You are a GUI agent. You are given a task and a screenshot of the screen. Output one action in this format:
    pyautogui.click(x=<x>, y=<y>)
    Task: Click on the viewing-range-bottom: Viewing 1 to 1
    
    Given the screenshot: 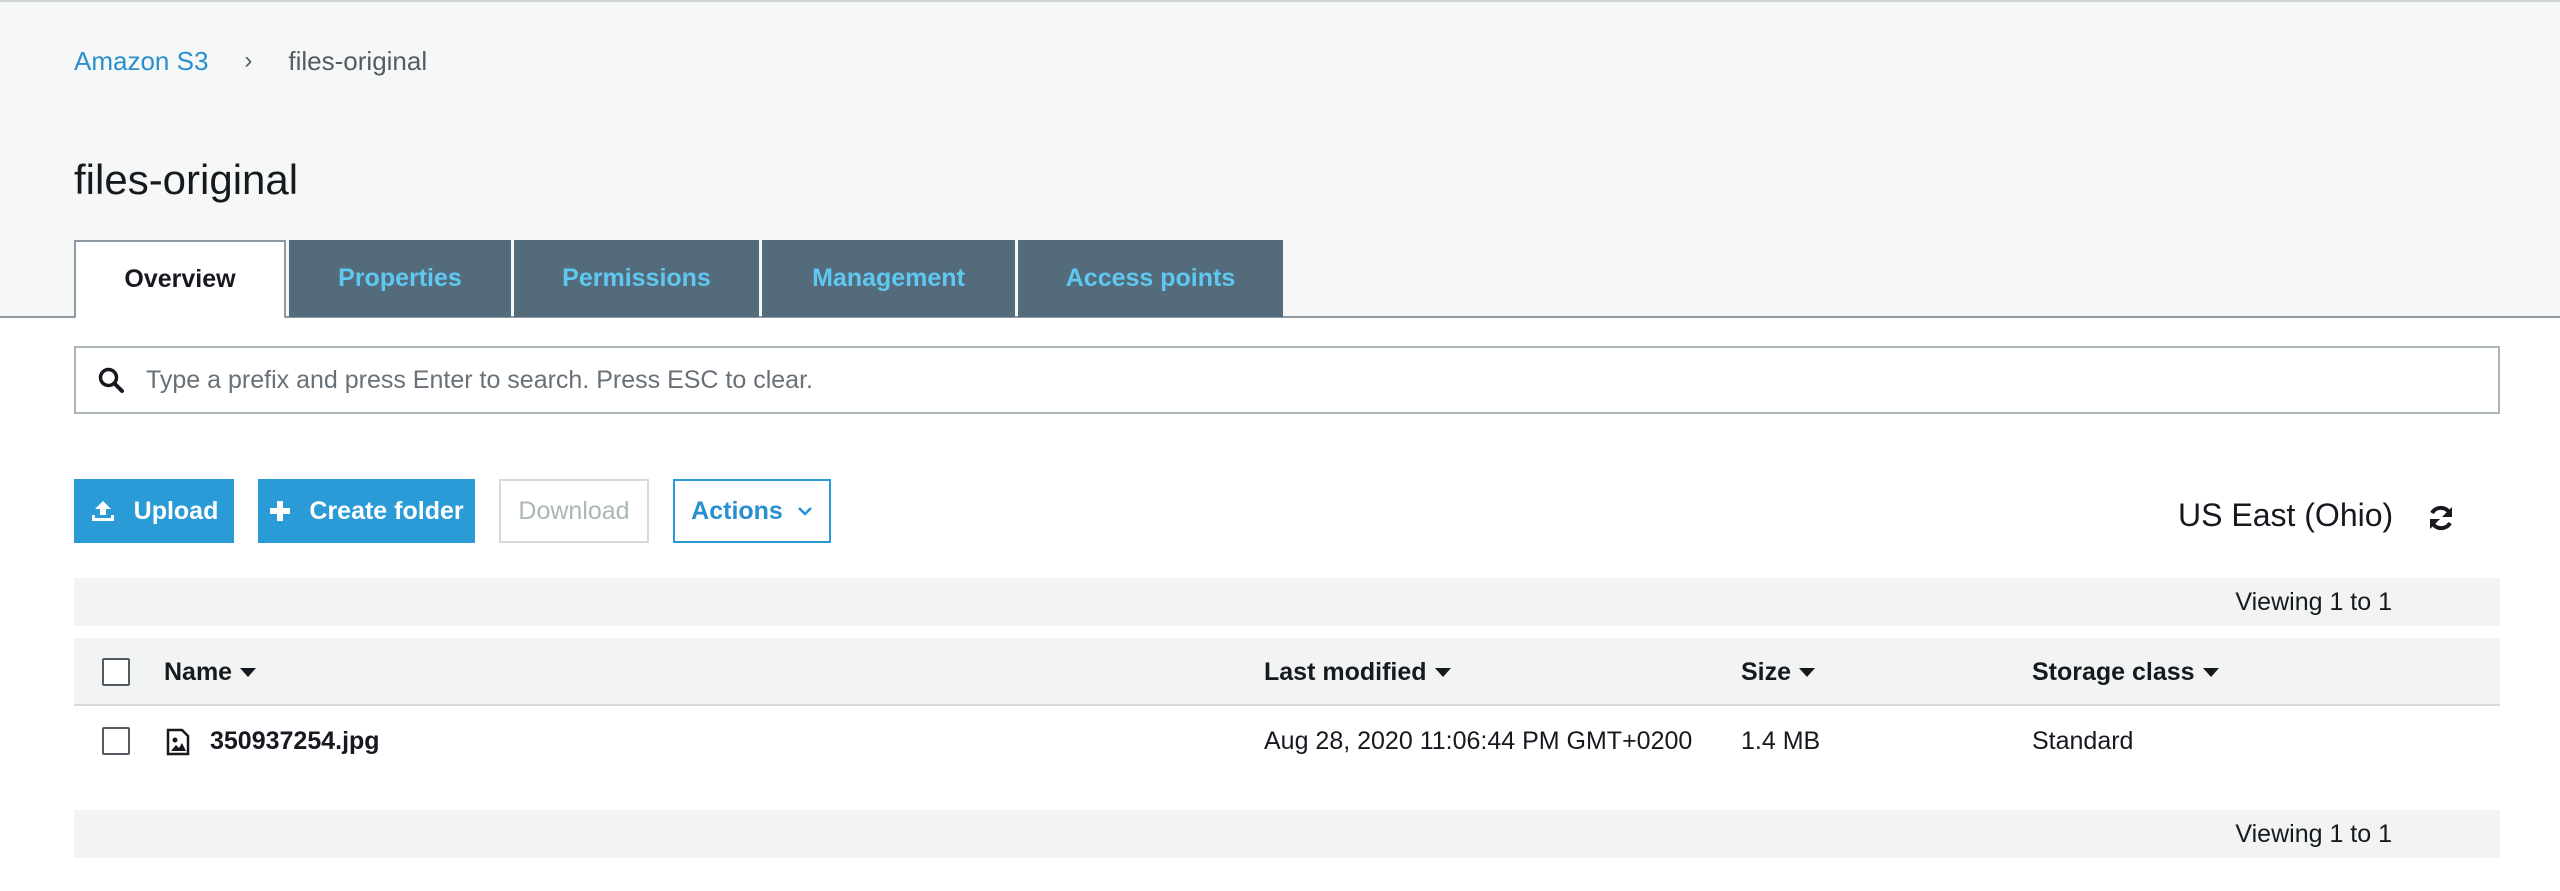 What is the action you would take?
    pyautogui.click(x=2313, y=833)
    